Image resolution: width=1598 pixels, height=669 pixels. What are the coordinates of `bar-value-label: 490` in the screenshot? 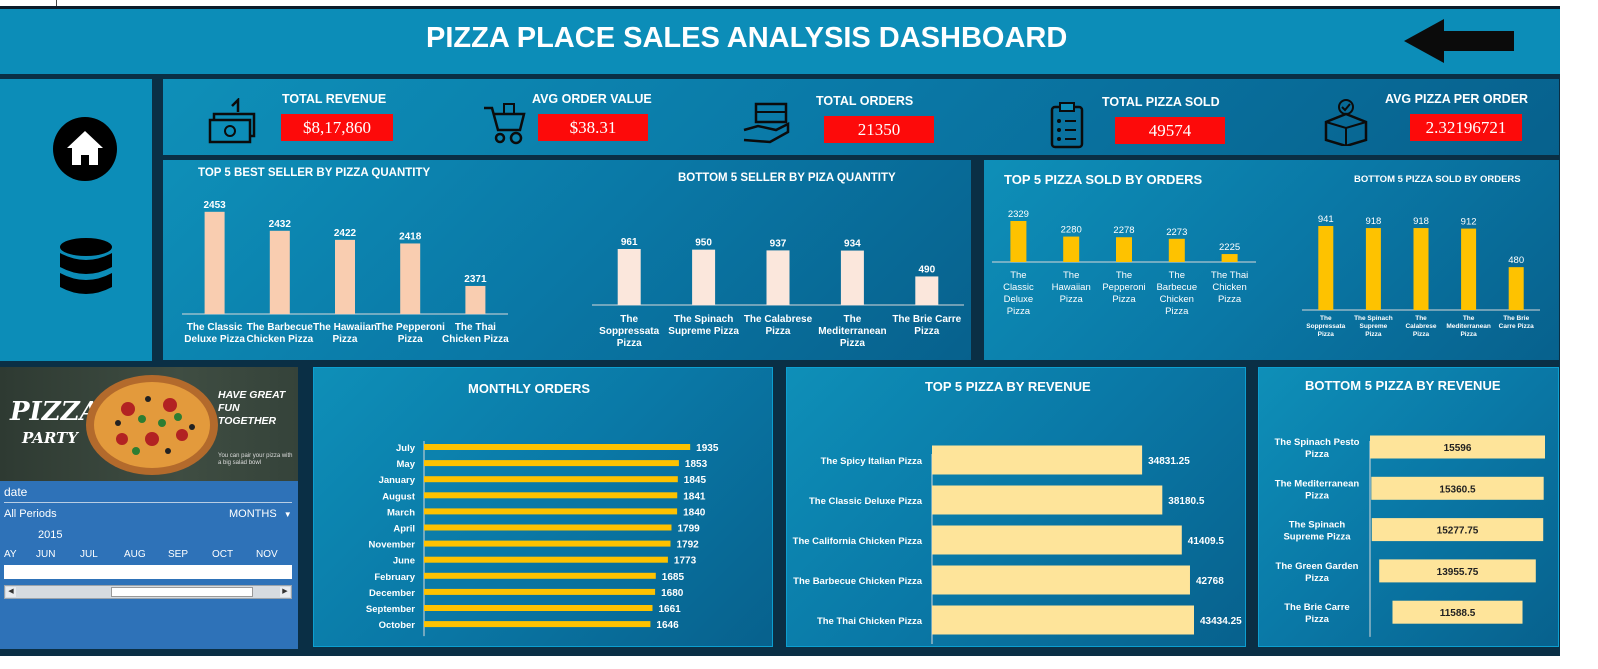 It's located at (926, 269).